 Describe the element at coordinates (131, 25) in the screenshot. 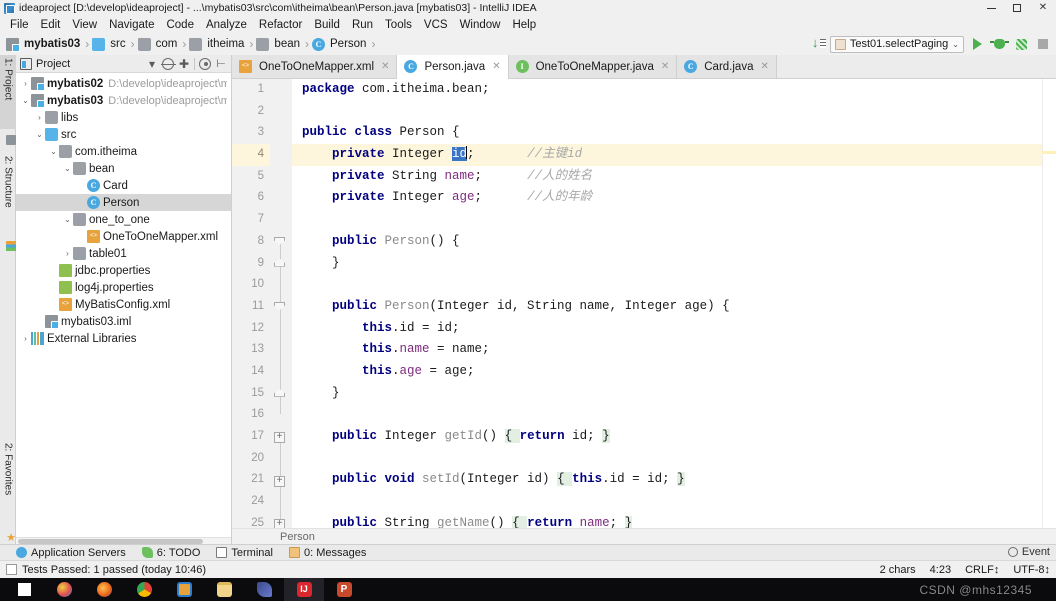

I see `menu-item-navigate: Navigate` at that location.